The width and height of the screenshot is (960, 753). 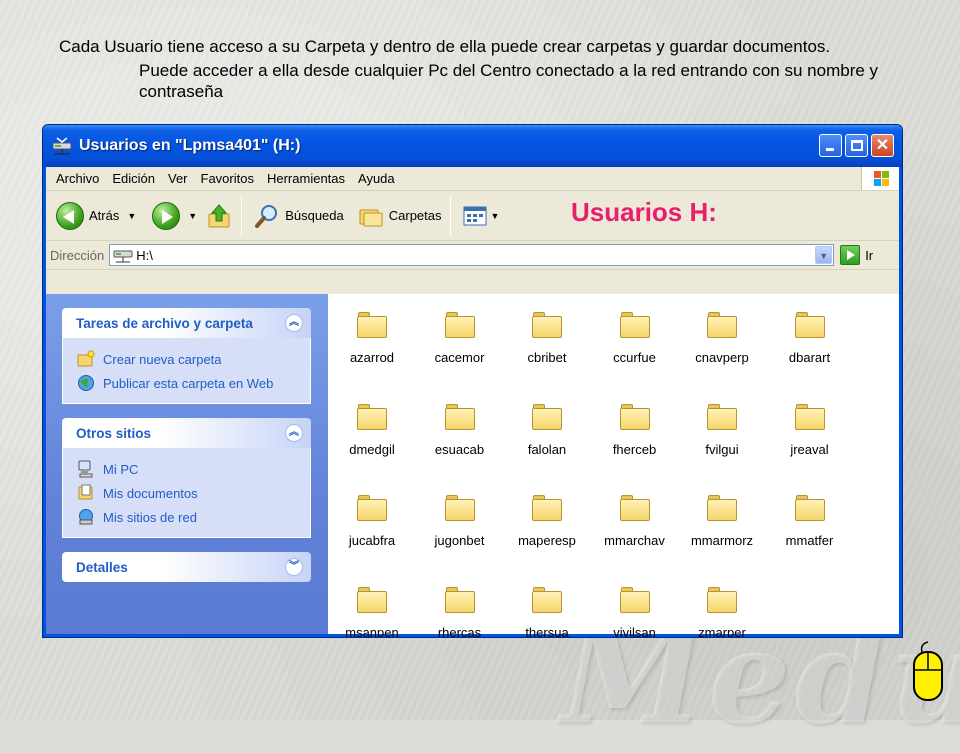 I want to click on folder-item: msanpen, so click(x=372, y=612).